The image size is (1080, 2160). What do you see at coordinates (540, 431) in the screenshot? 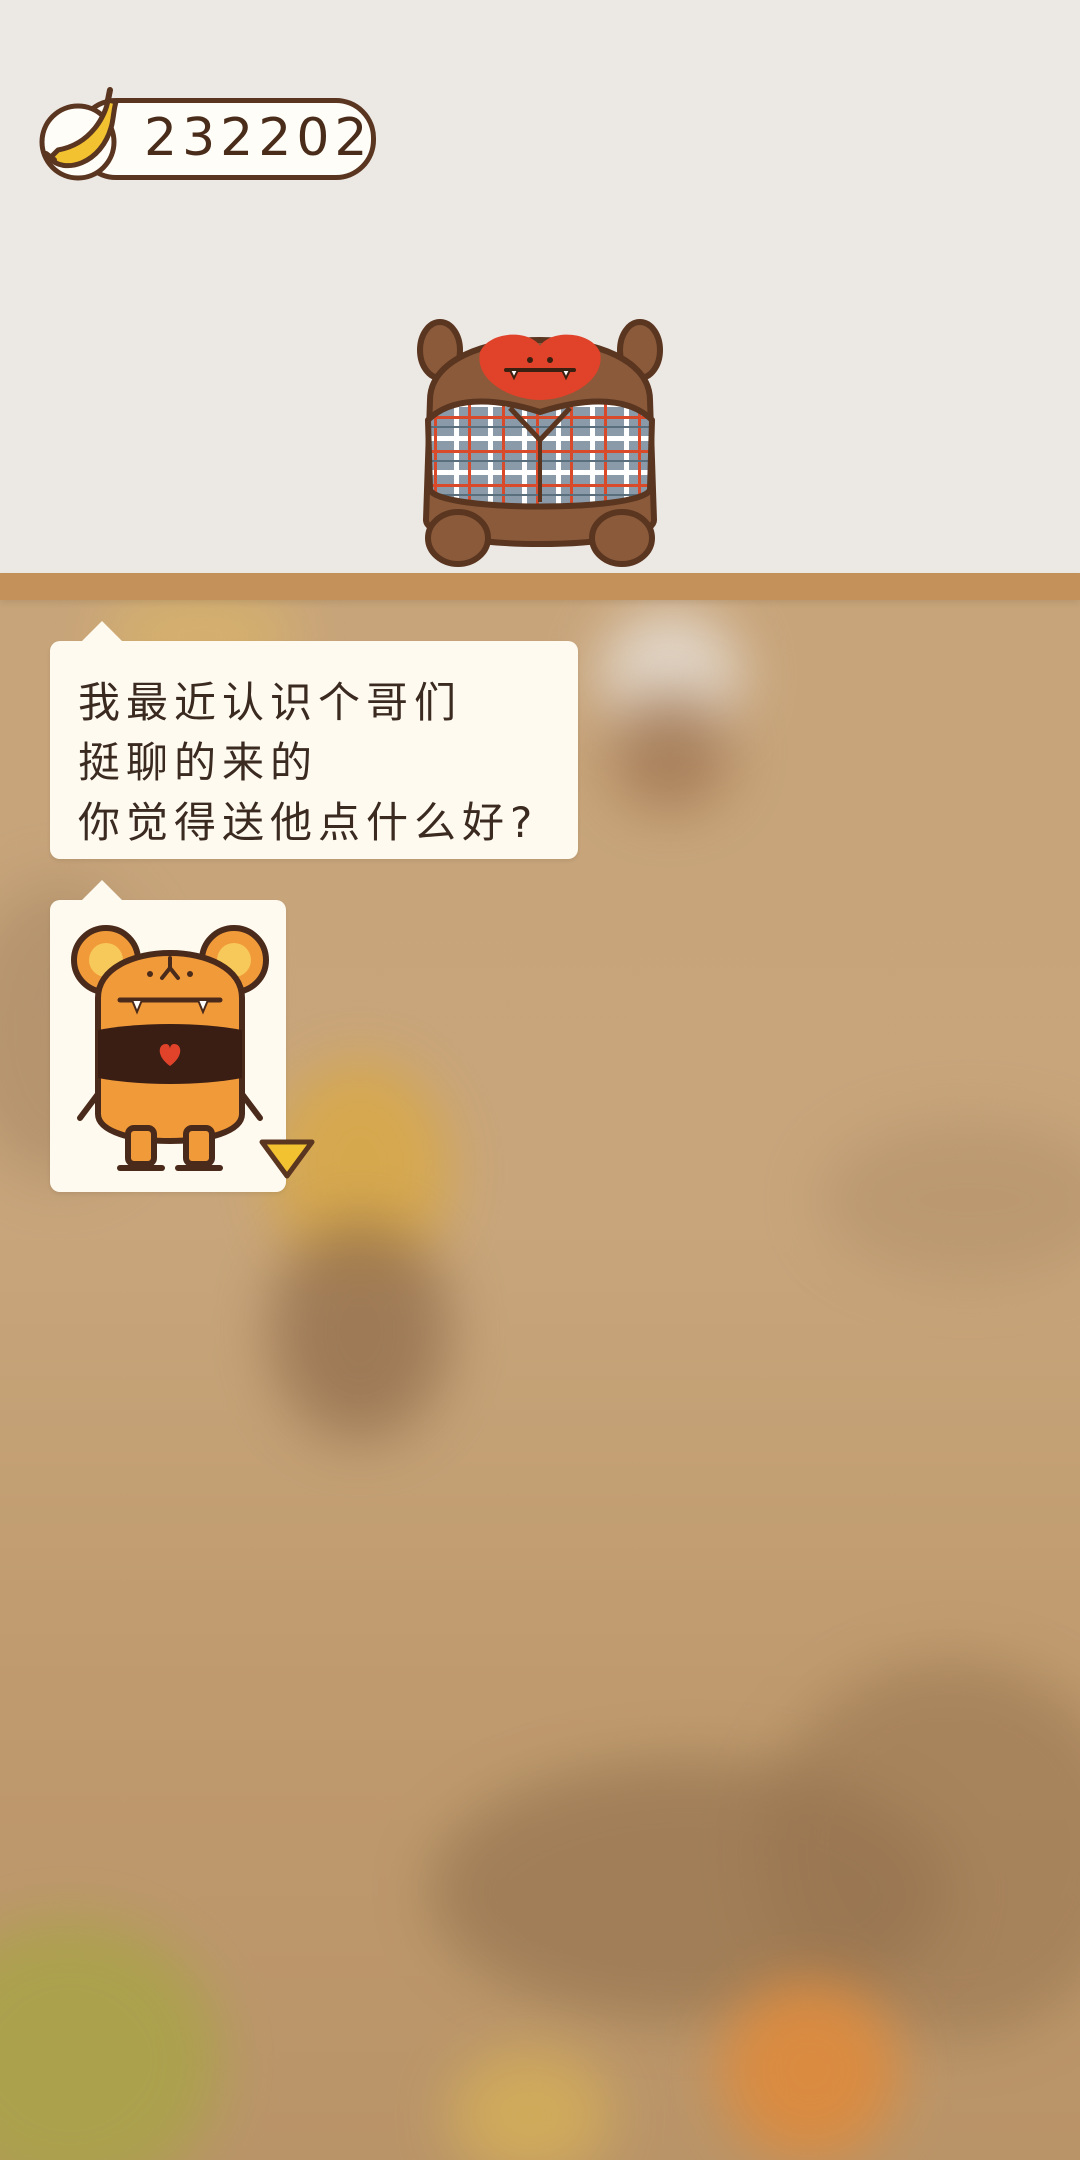
I see `monkey-plaid-shirt-icon` at bounding box center [540, 431].